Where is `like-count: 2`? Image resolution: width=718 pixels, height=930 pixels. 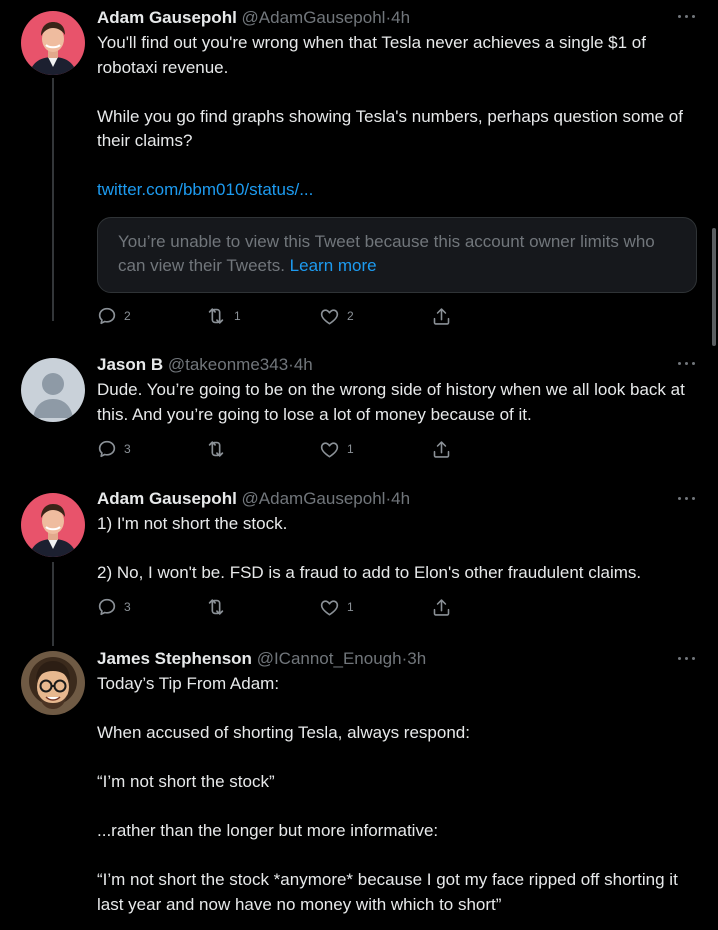
like-count: 2 is located at coordinates (350, 316).